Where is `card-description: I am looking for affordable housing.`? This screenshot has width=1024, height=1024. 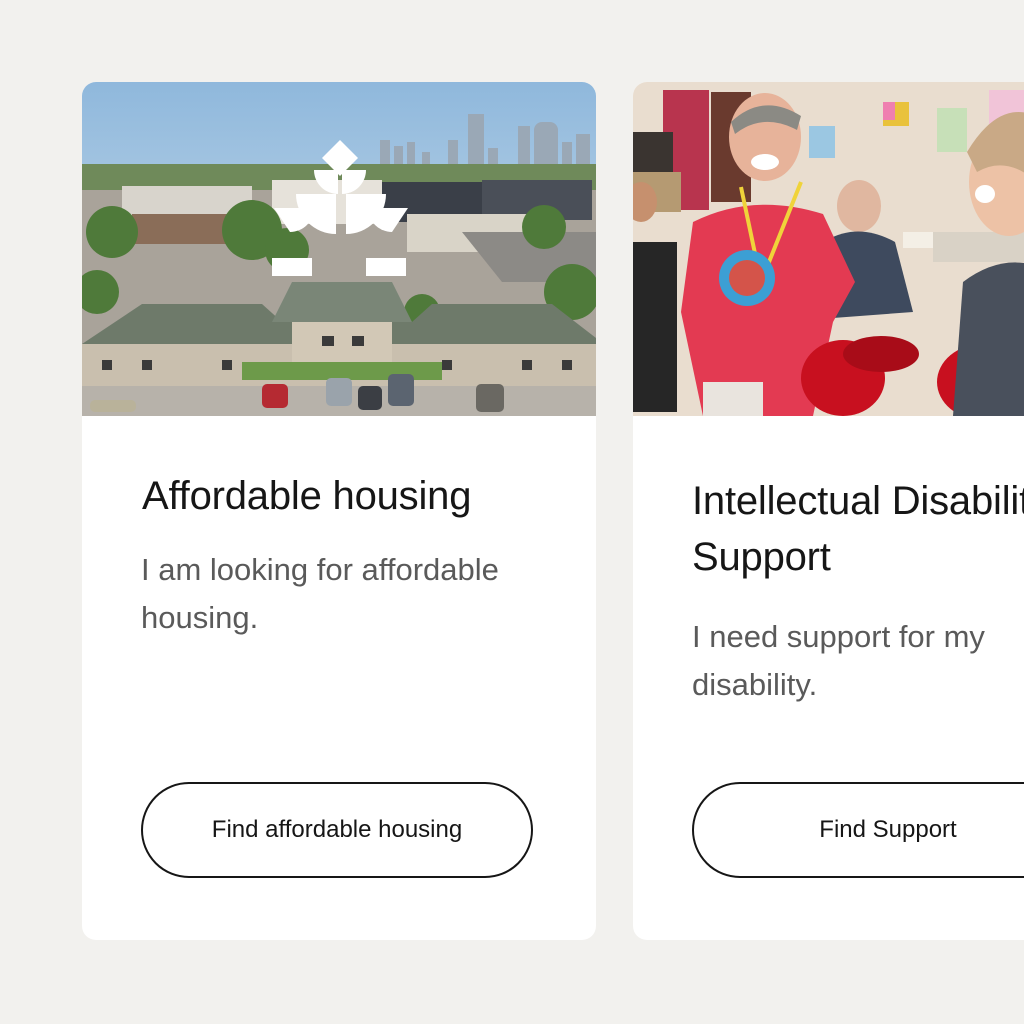 card-description: I am looking for affordable housing. is located at coordinates (320, 593).